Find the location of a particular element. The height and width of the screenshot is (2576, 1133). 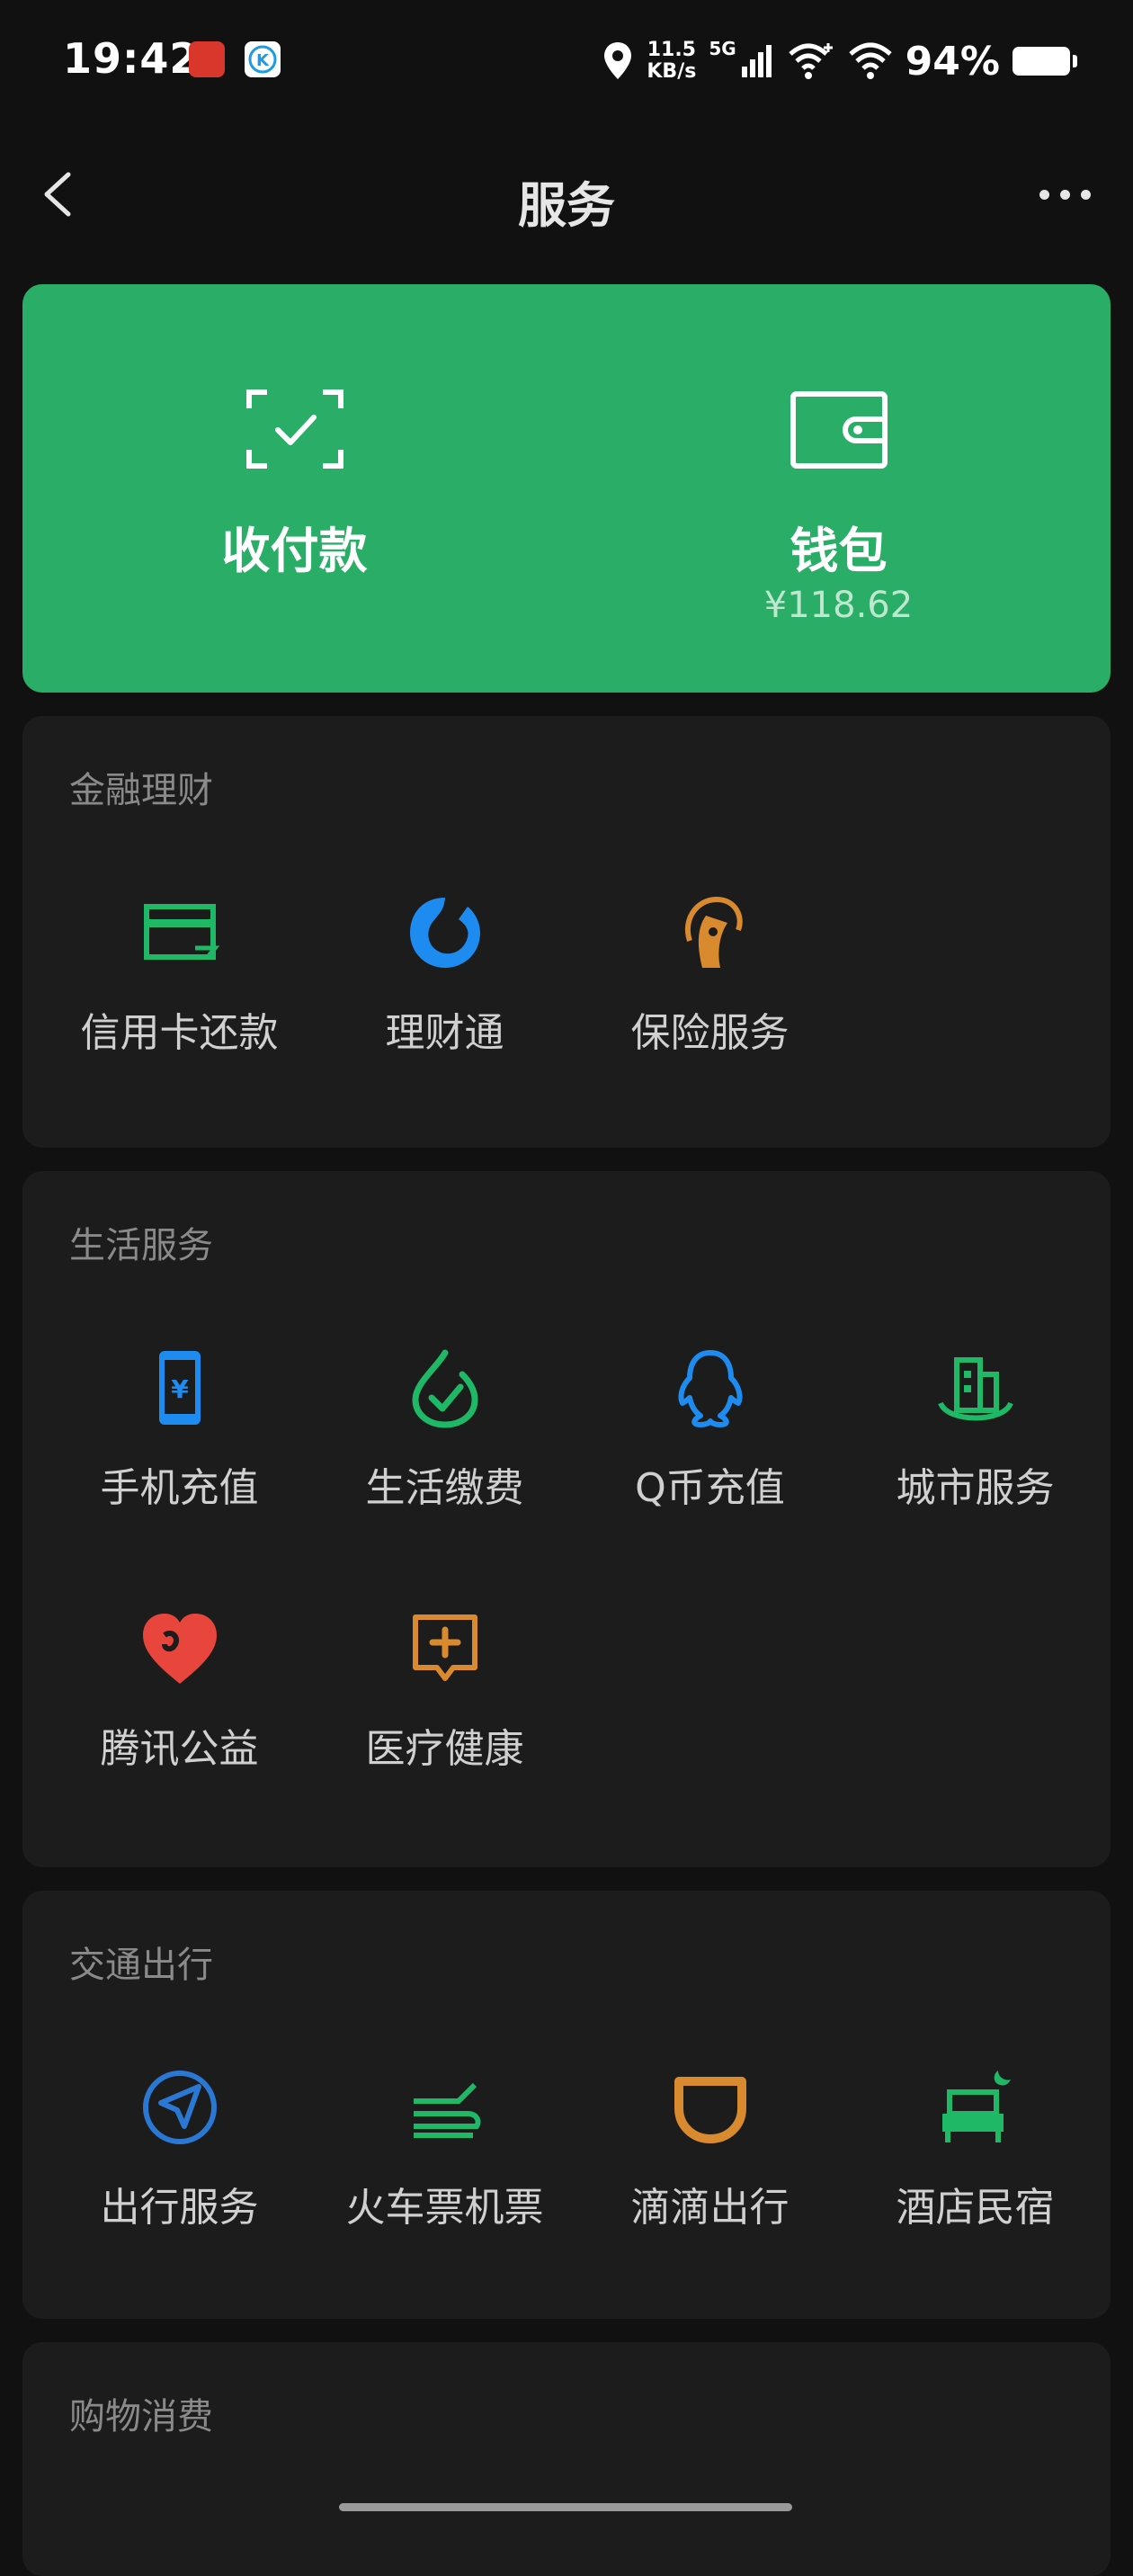

item-label: Q币充值 is located at coordinates (710, 1488).